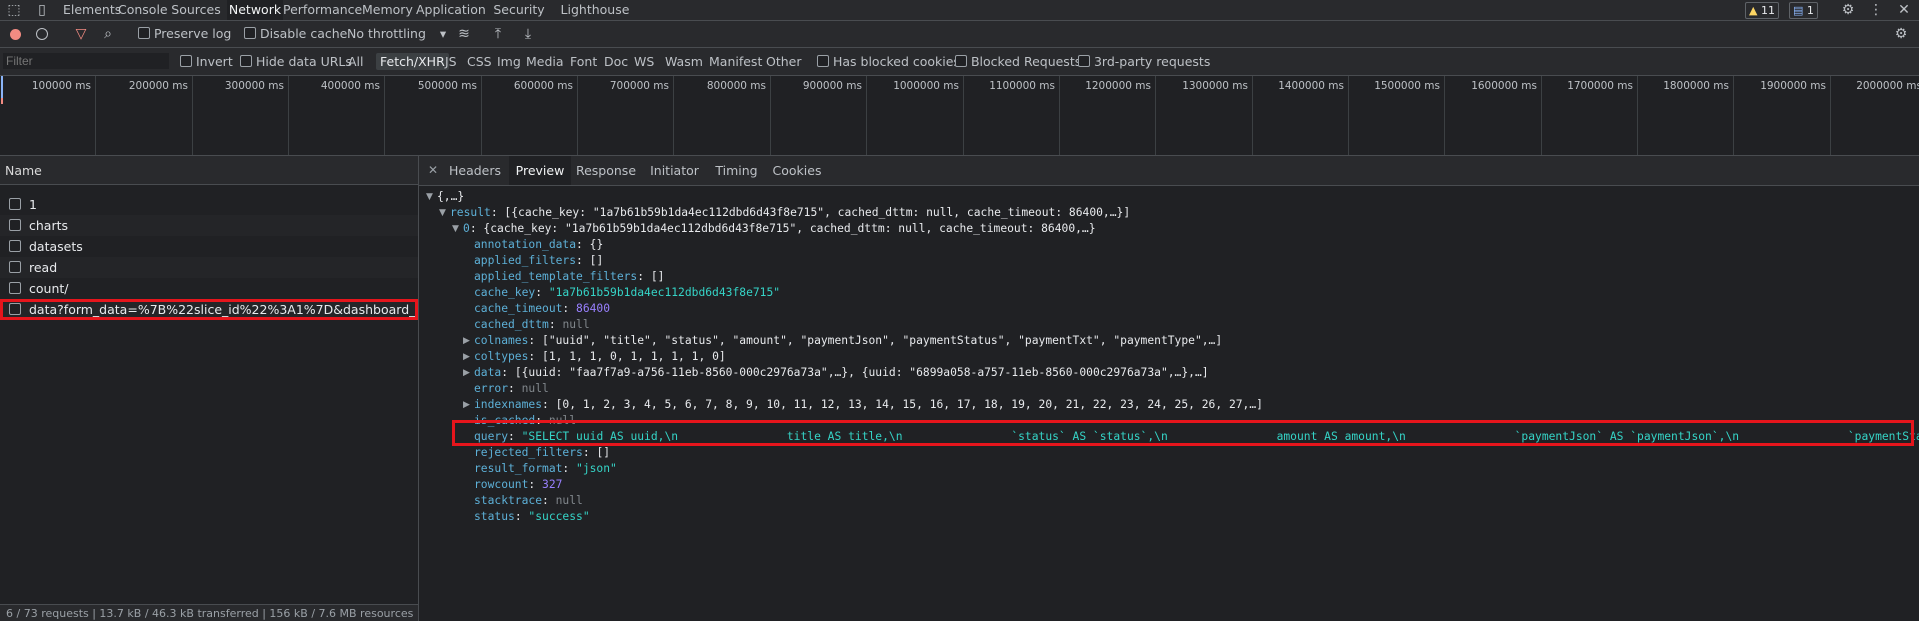  Describe the element at coordinates (464, 34) in the screenshot. I see `network-conditions-icon: ≋` at that location.